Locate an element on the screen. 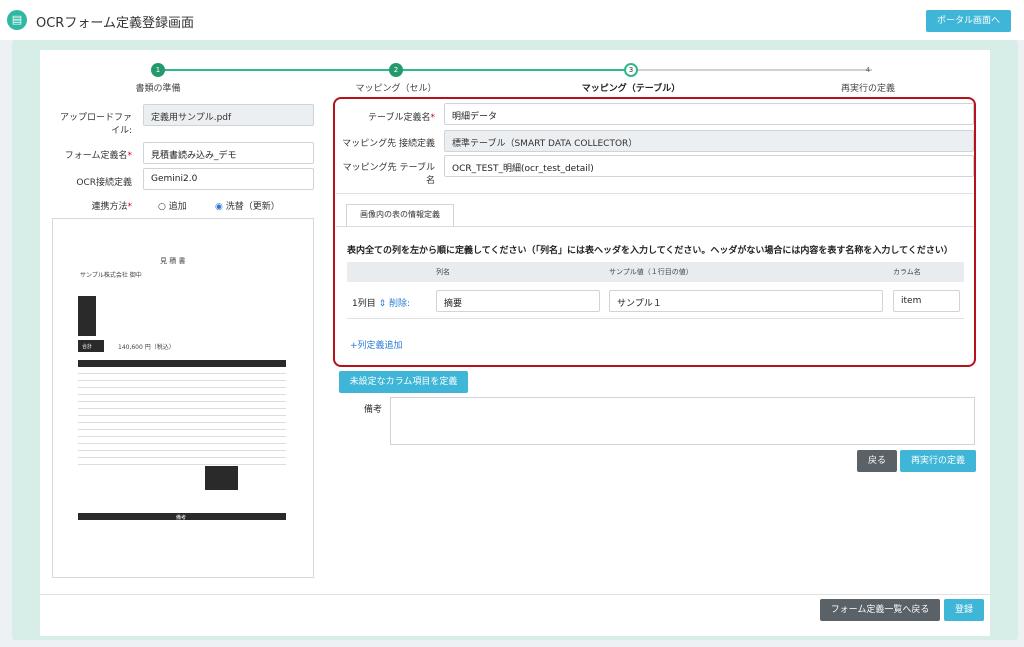 The width and height of the screenshot is (1024, 647). form-name-label: フォーム定義名* is located at coordinates (98, 156).